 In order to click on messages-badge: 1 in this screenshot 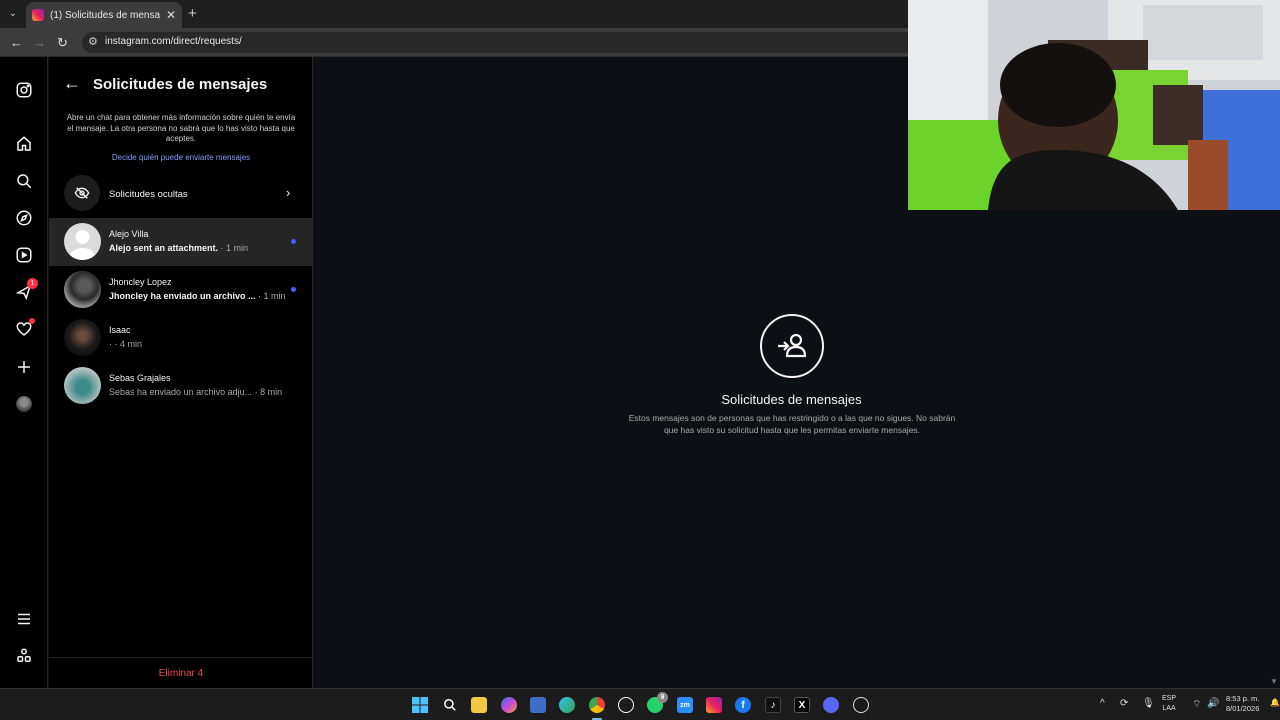, I will do `click(32, 283)`.